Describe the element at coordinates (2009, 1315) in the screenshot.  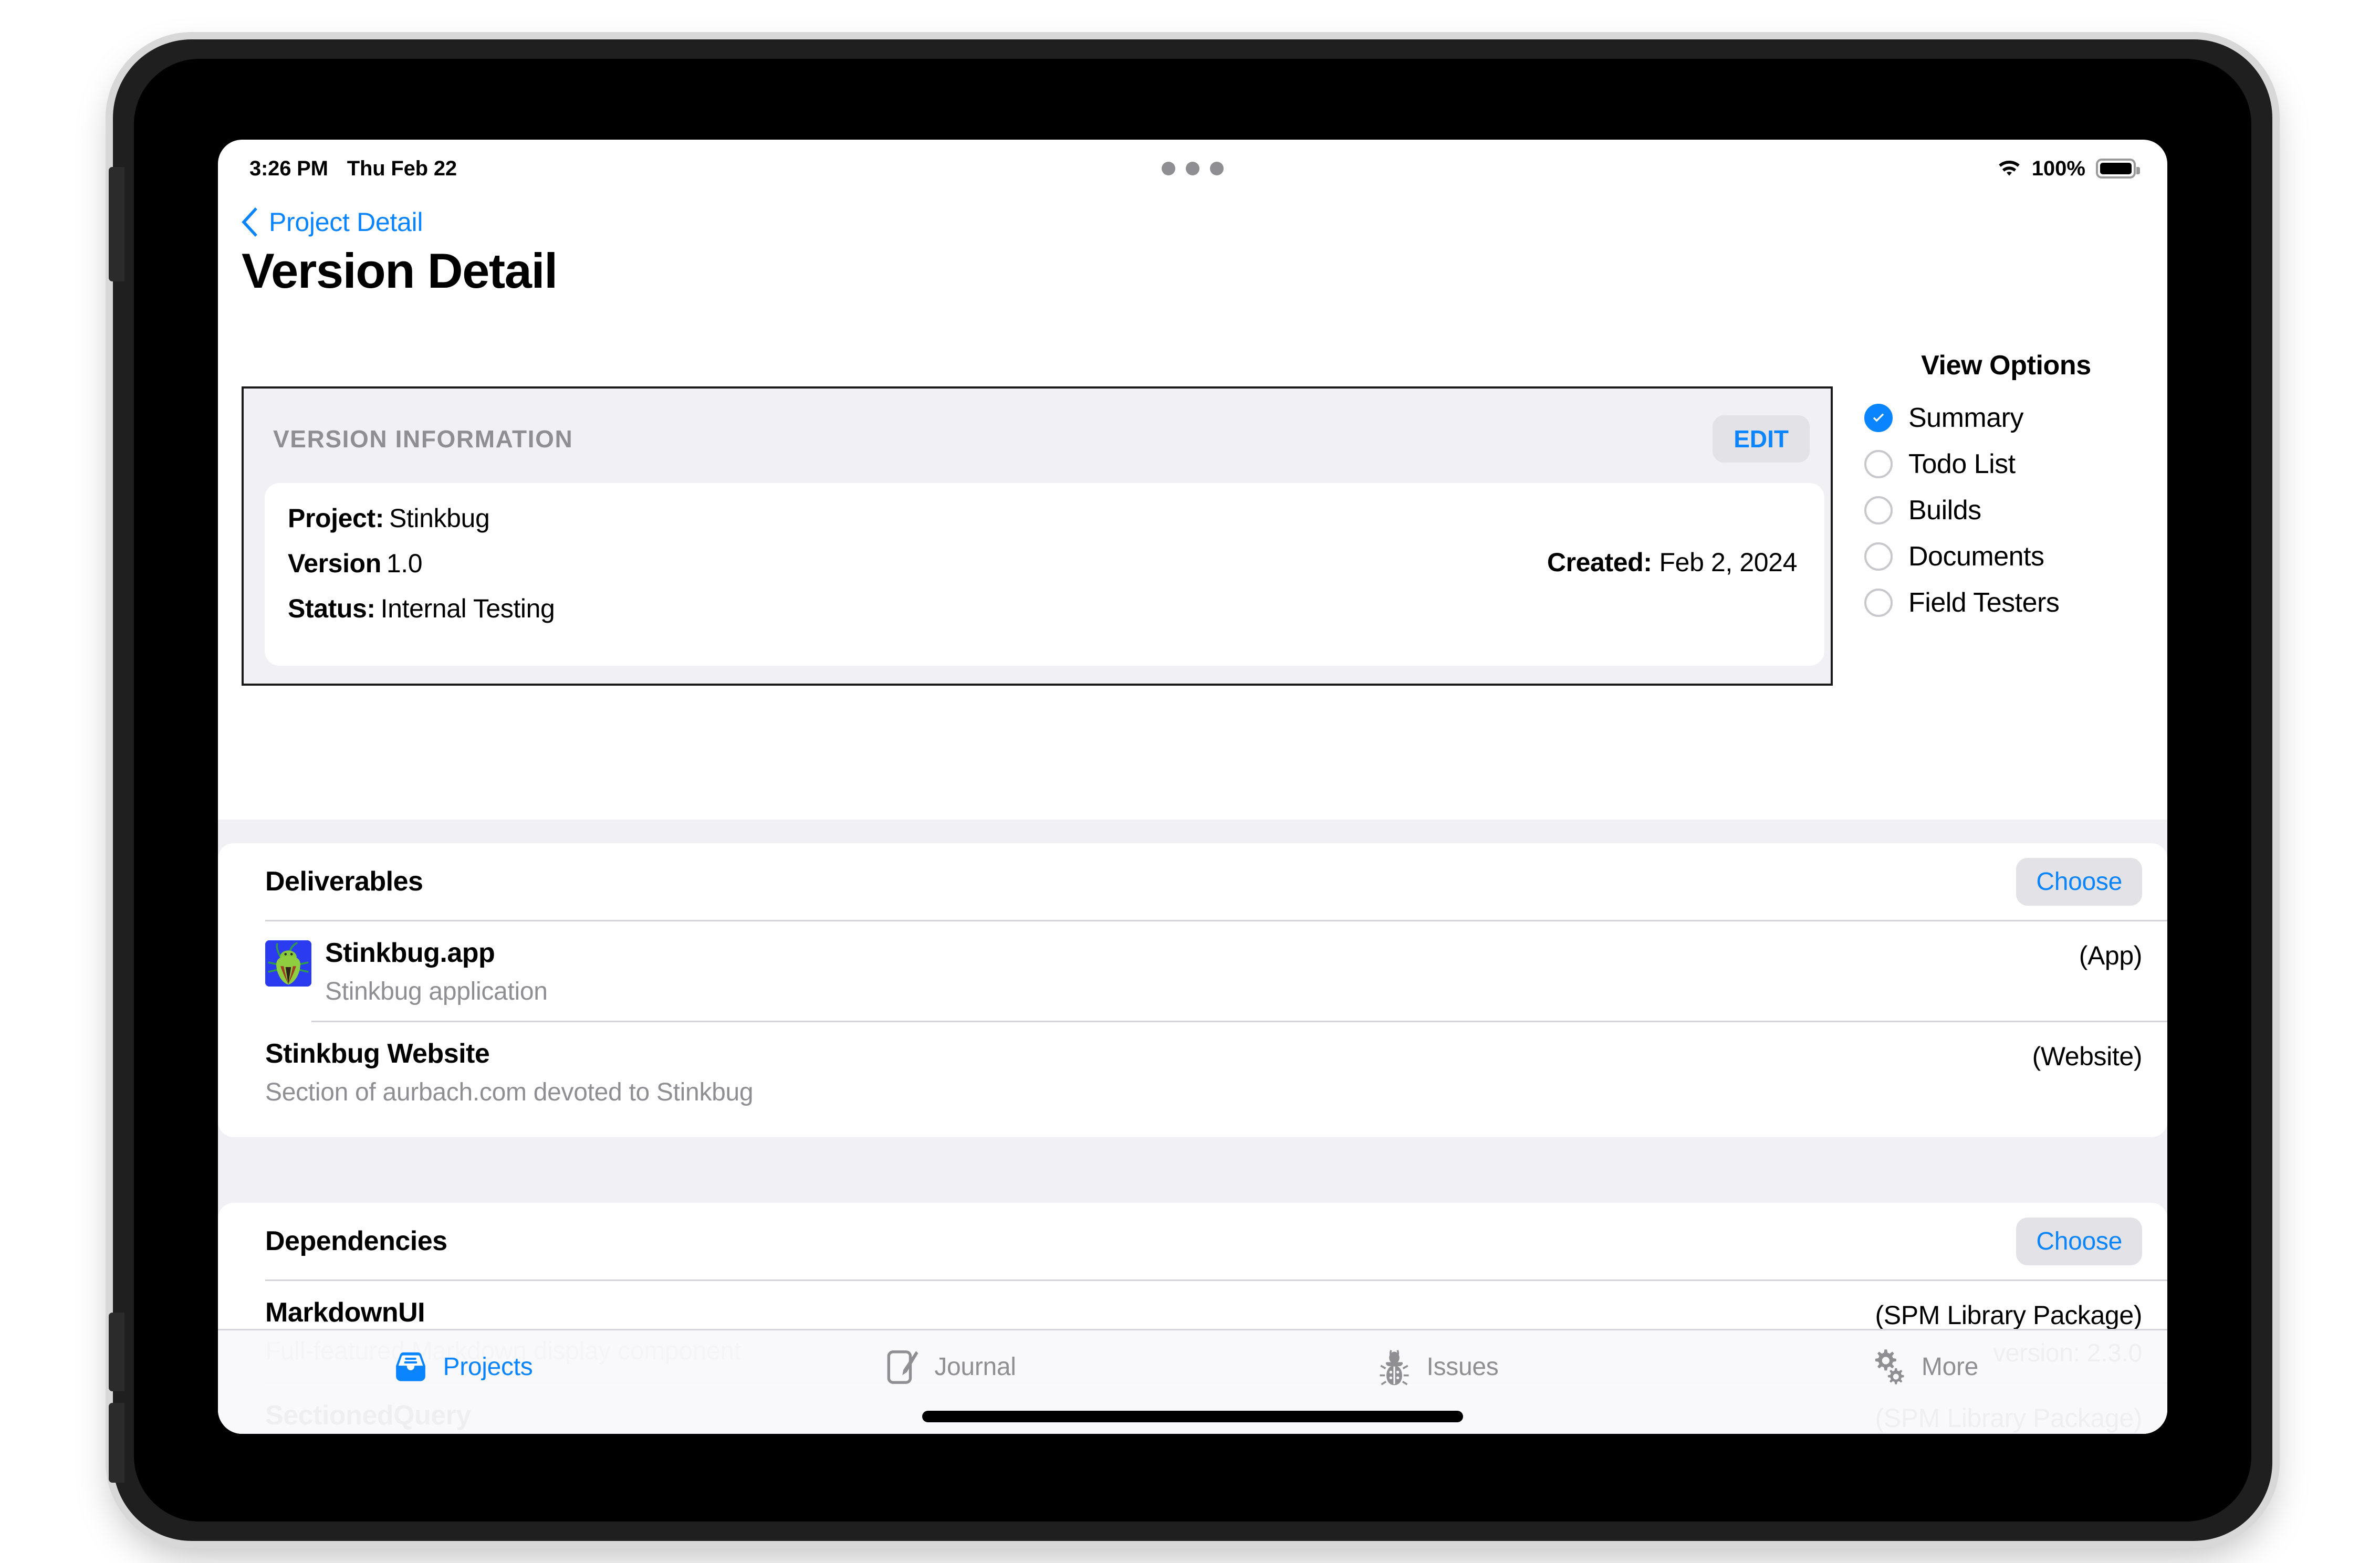
I see `dependency-type: (SPM Library Package)` at that location.